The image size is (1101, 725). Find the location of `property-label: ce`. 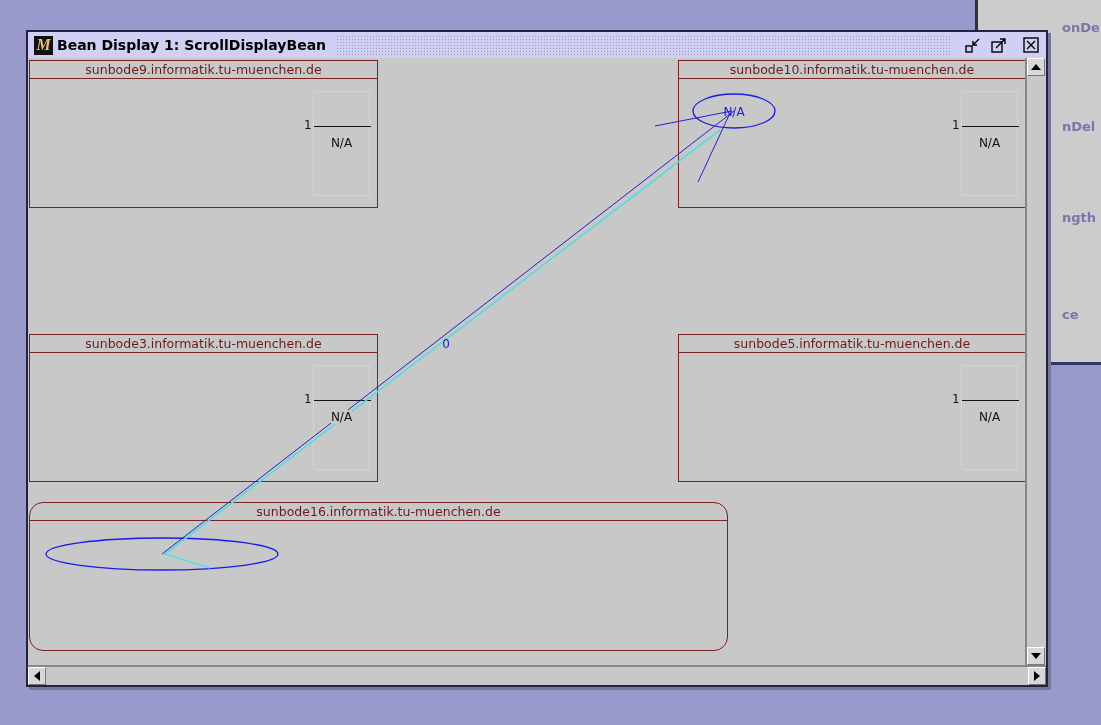

property-label: ce is located at coordinates (1070, 314).